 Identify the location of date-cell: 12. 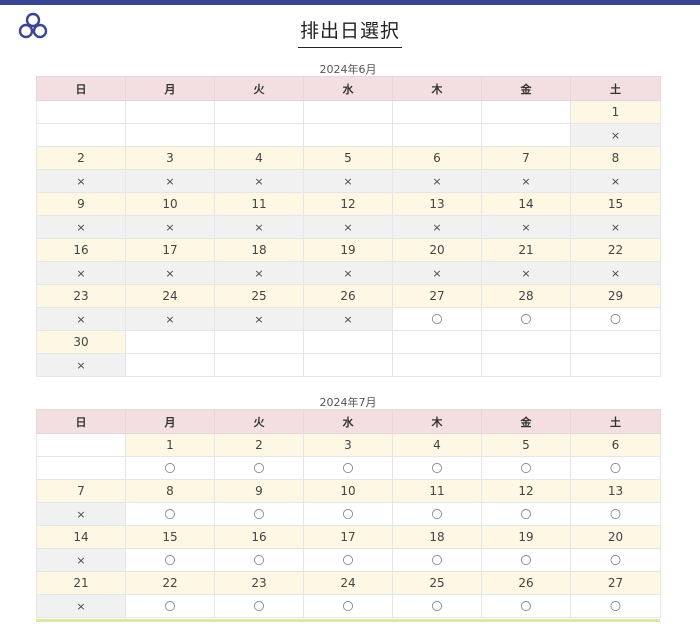
(348, 204).